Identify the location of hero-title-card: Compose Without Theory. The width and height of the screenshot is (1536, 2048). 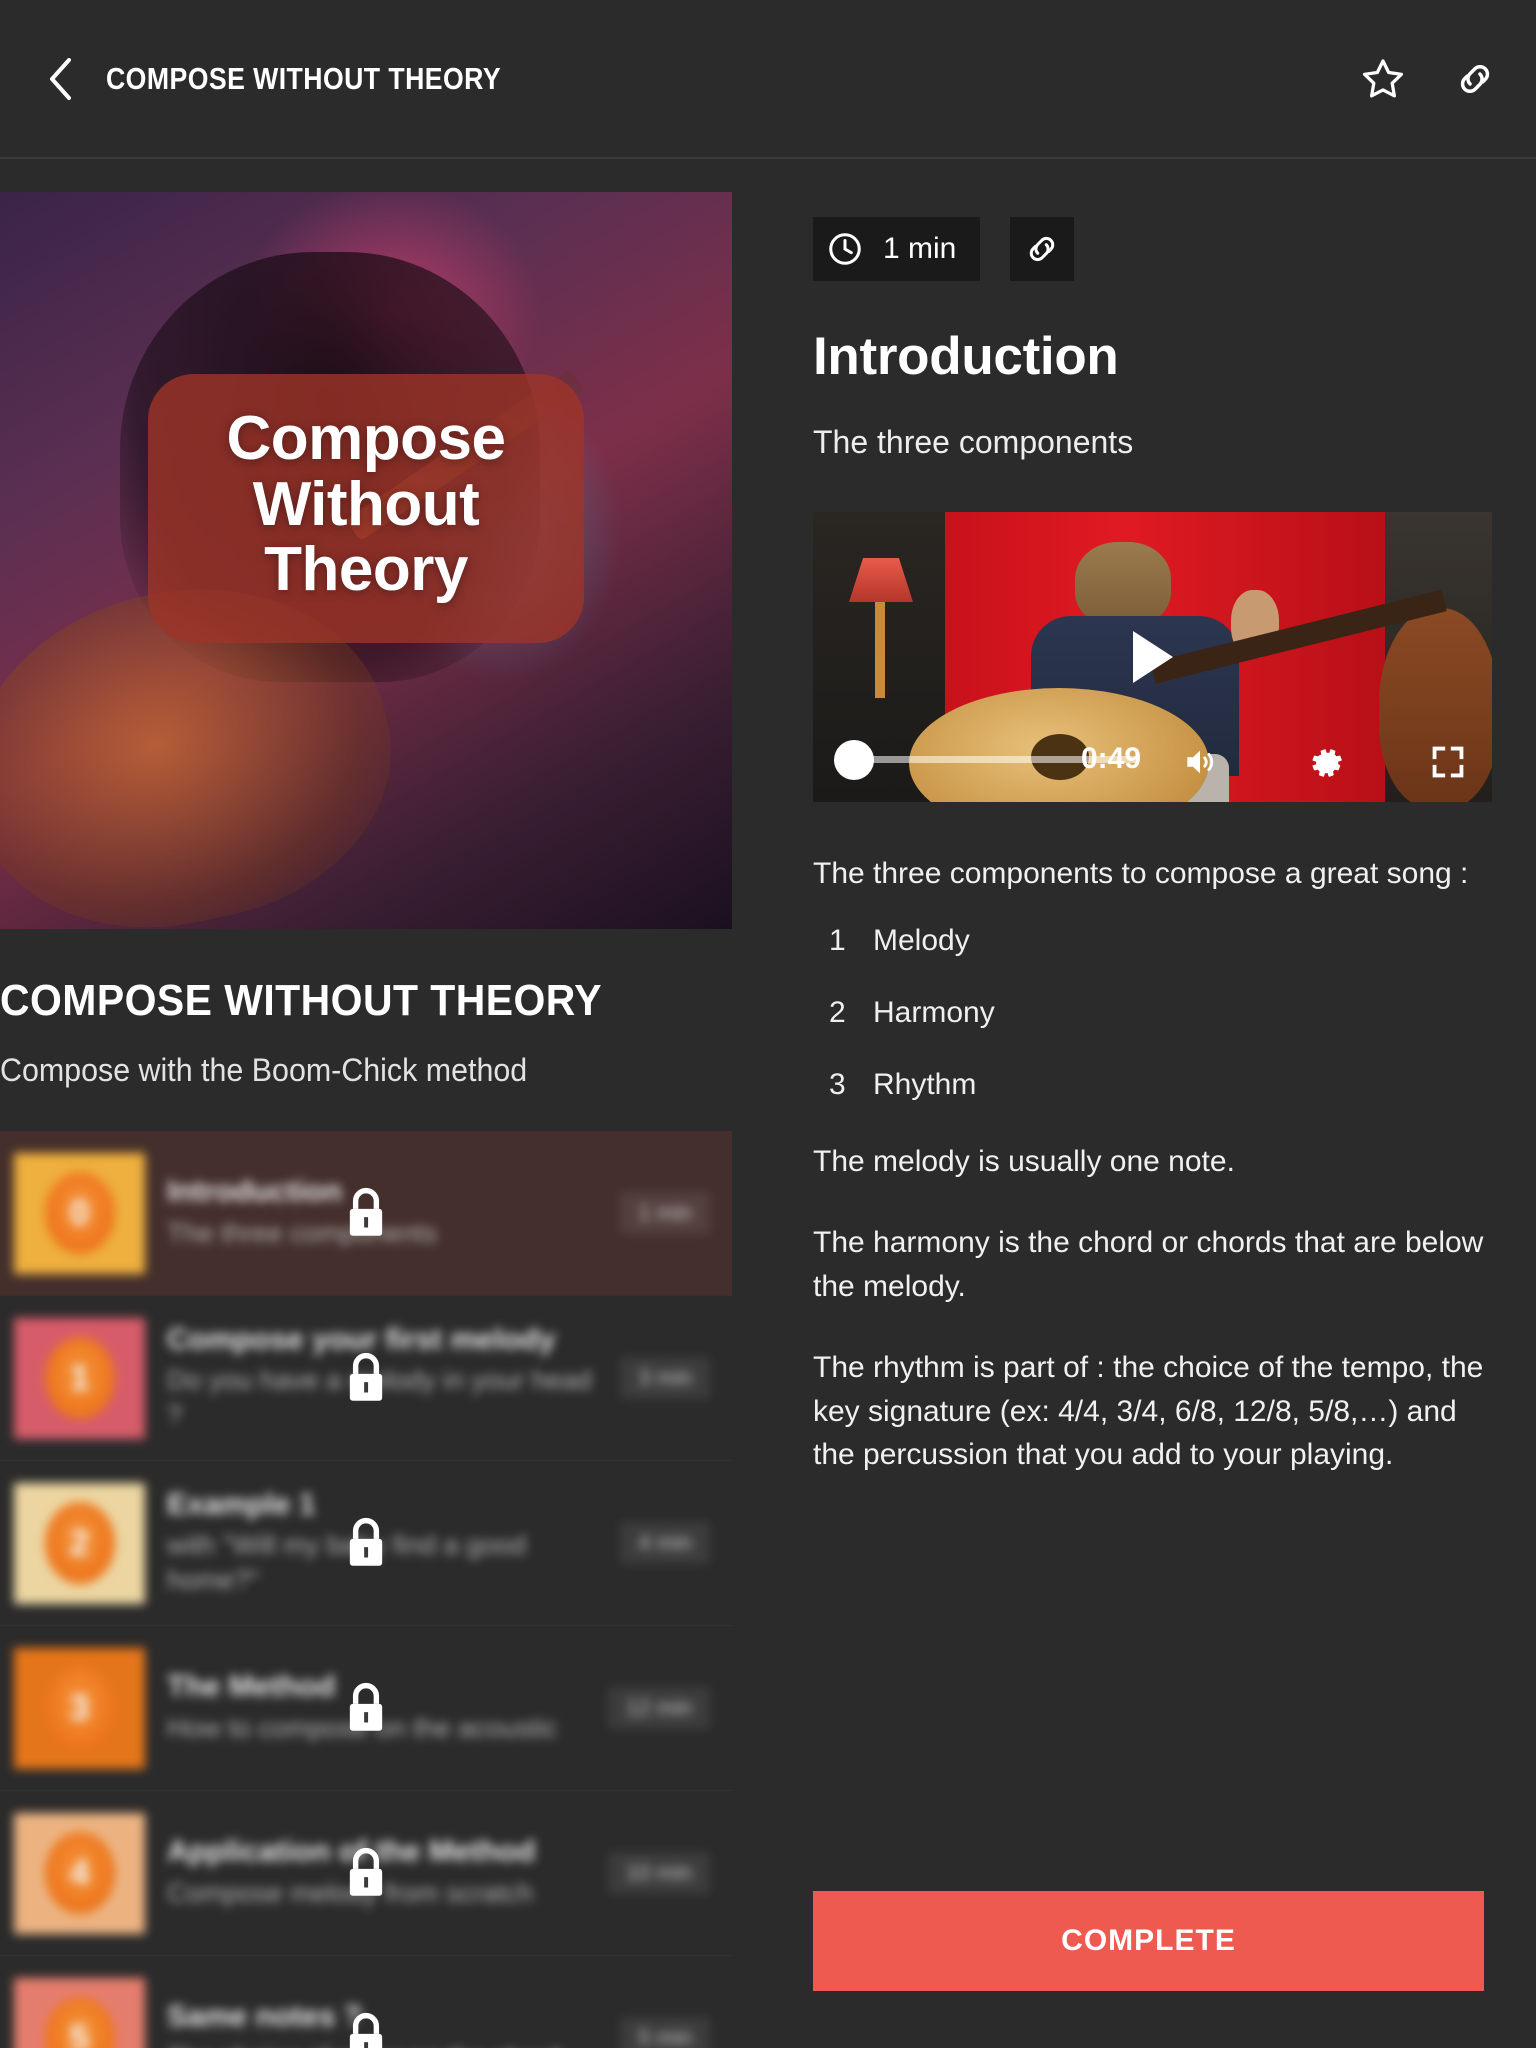
(366, 509).